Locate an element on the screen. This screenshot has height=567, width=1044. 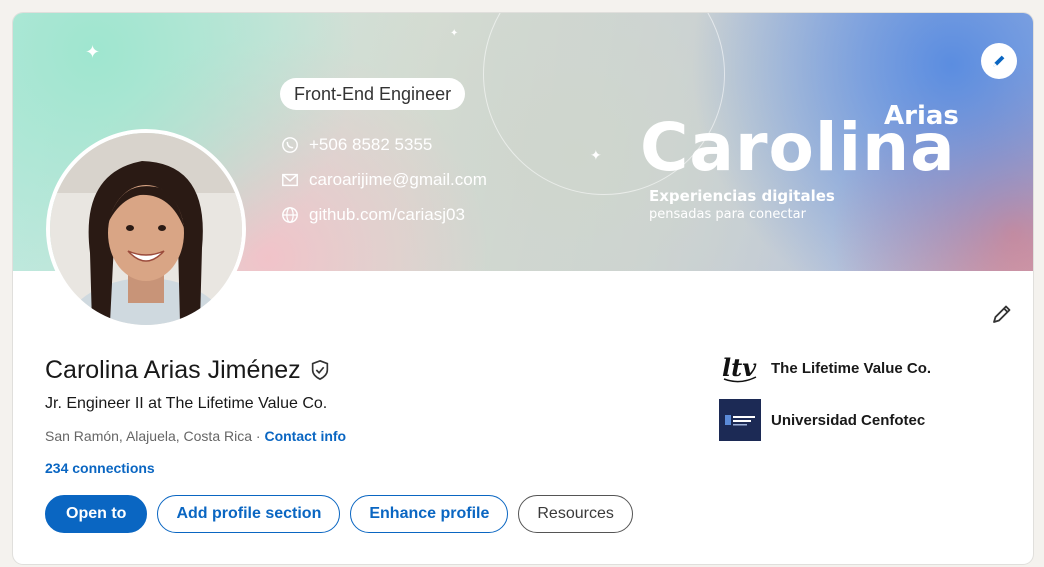
org-item-current-company: ltv The Lifetime Value Co. is located at coordinates (825, 368).